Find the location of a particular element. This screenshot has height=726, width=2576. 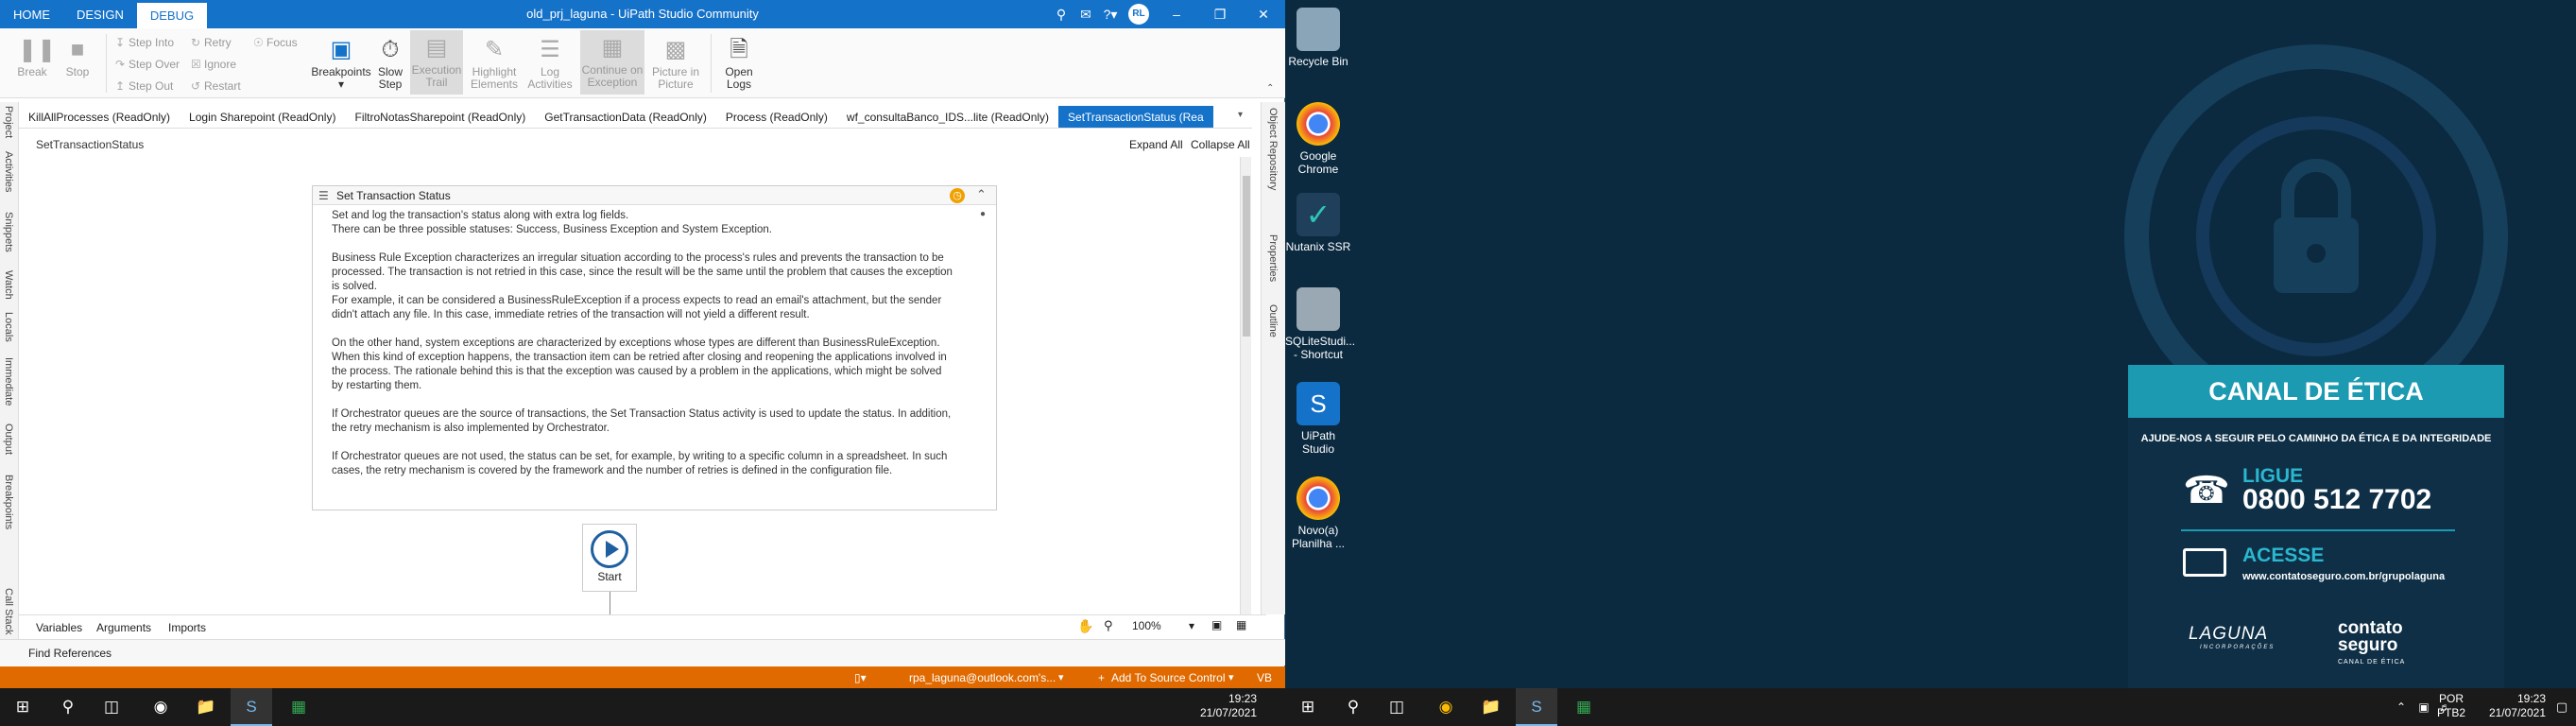

zoom-level: 100% is located at coordinates (1146, 625).